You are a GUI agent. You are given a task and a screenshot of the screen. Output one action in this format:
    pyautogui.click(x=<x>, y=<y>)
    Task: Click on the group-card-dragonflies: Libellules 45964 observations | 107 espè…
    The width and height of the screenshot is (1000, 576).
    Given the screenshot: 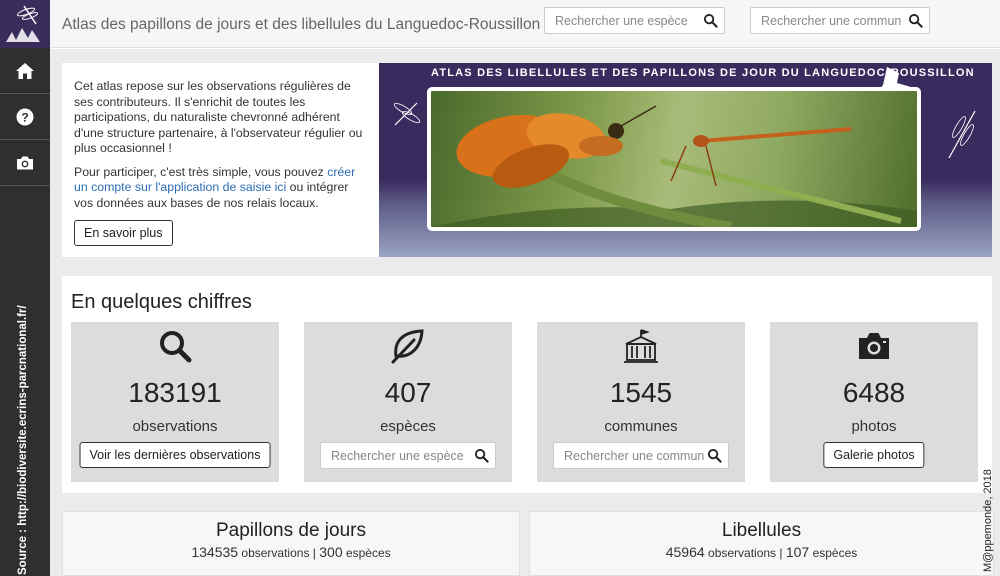 What is the action you would take?
    pyautogui.click(x=761, y=543)
    